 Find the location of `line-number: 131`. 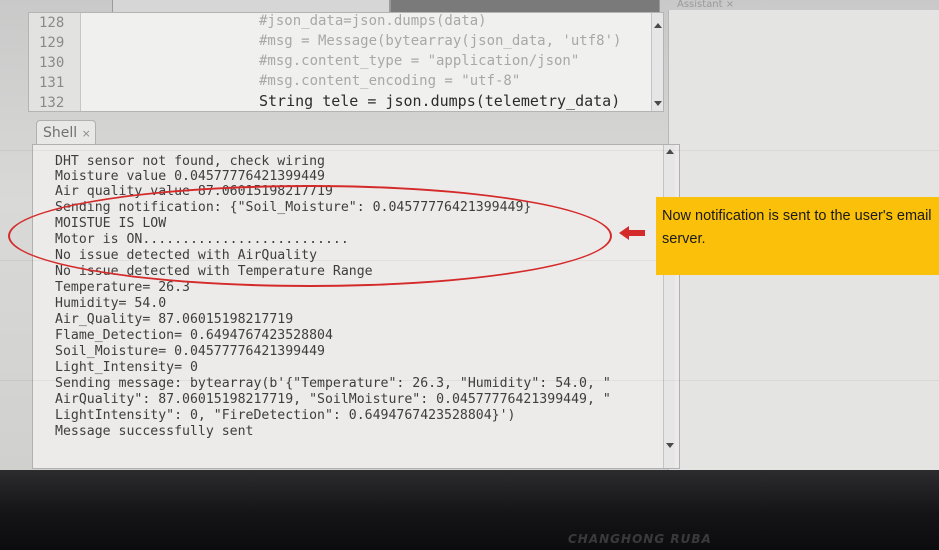

line-number: 131 is located at coordinates (52, 83).